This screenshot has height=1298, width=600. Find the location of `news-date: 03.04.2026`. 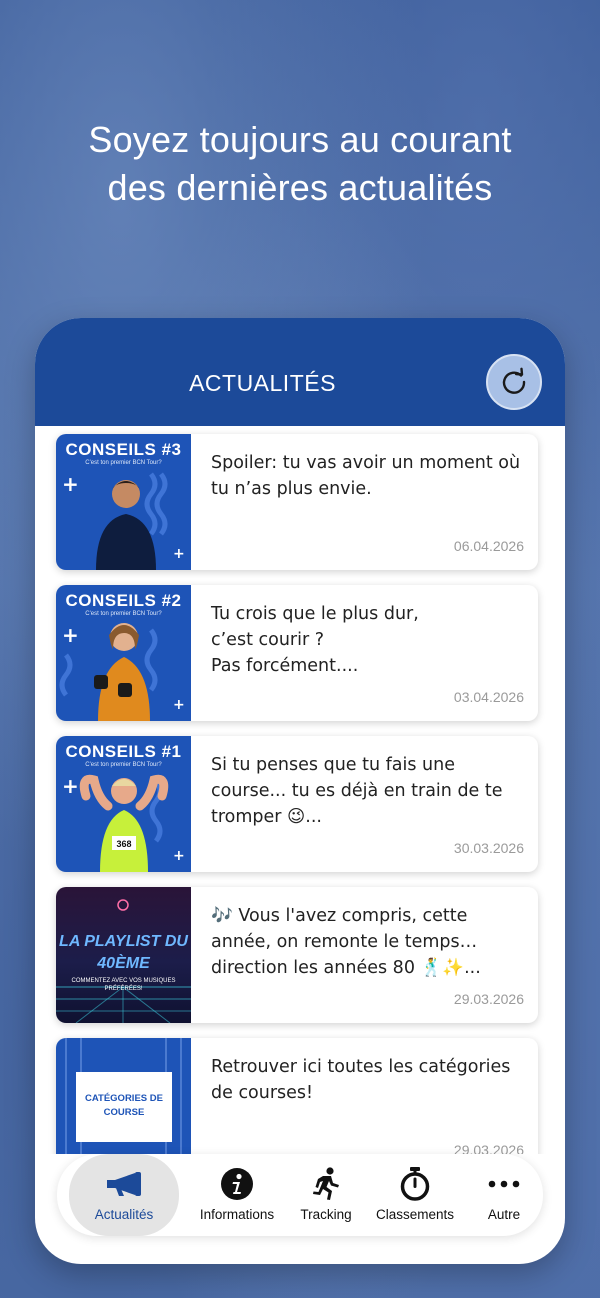

news-date: 03.04.2026 is located at coordinates (488, 697).